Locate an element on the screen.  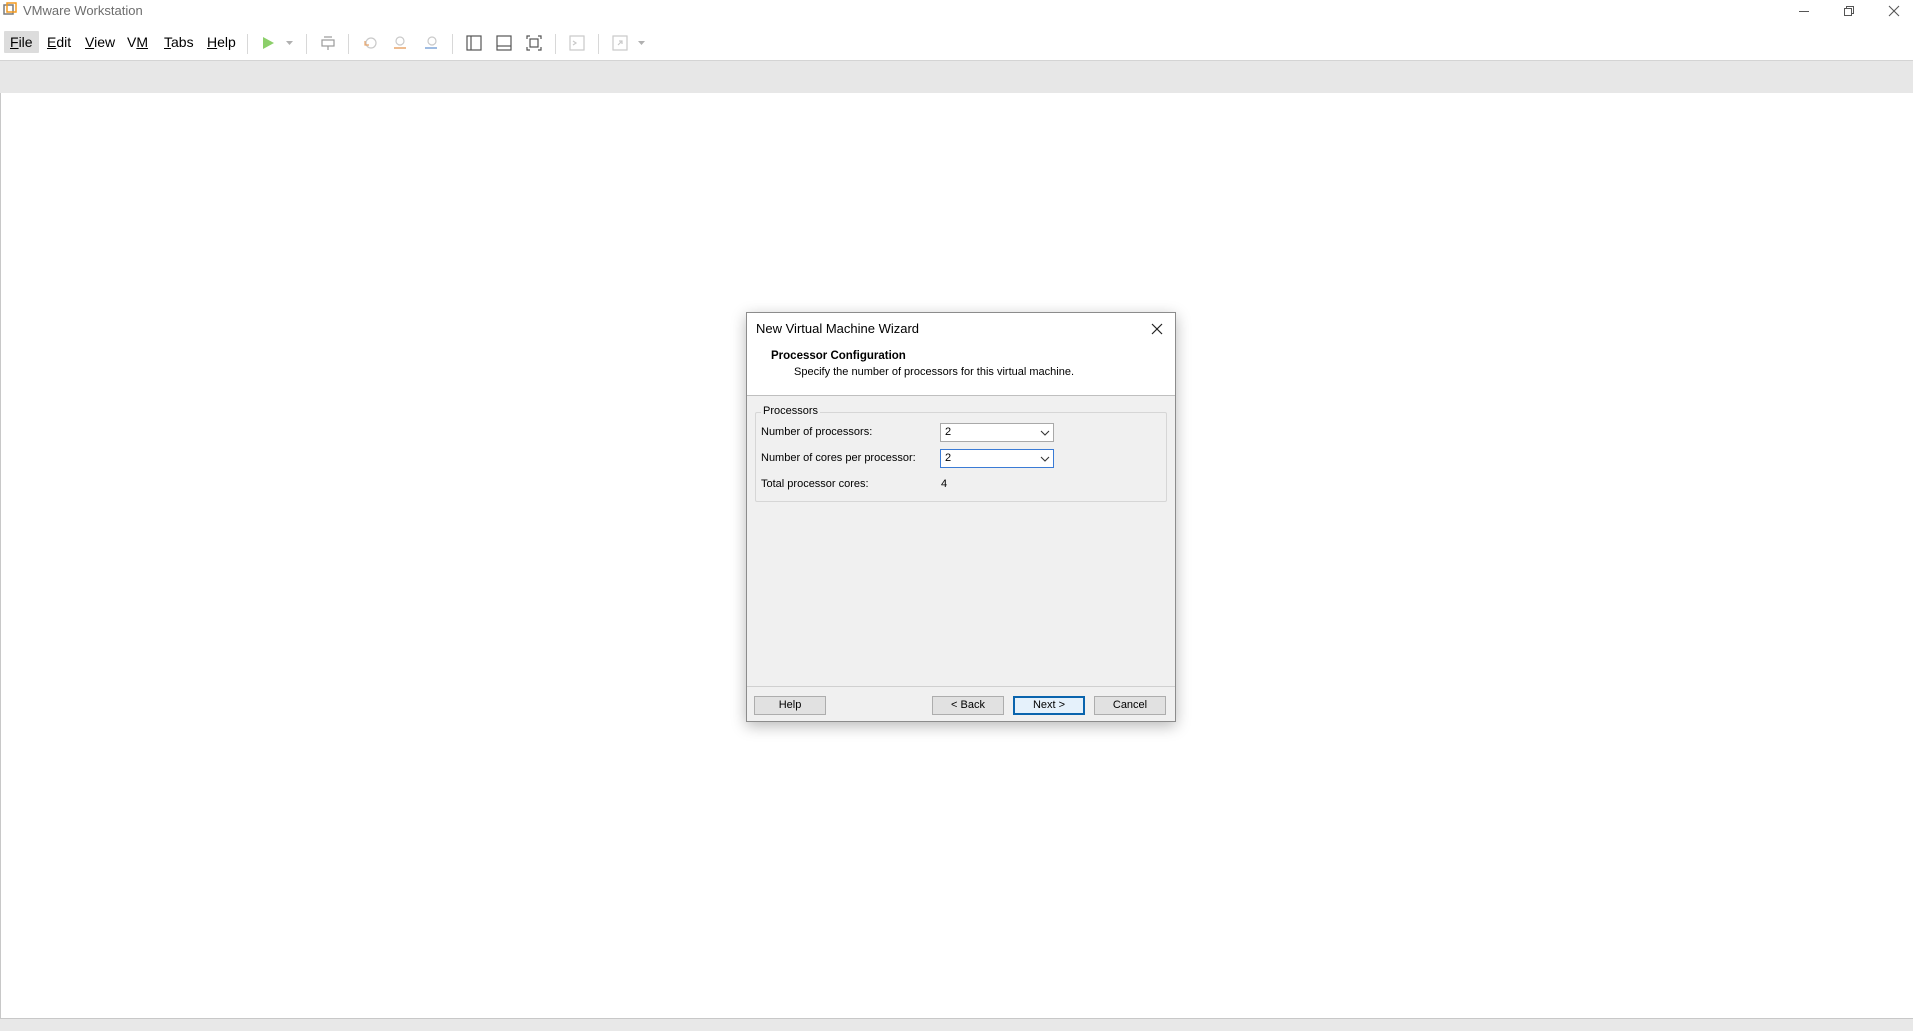
page-heading: Processor Configuration is located at coordinates (838, 356).